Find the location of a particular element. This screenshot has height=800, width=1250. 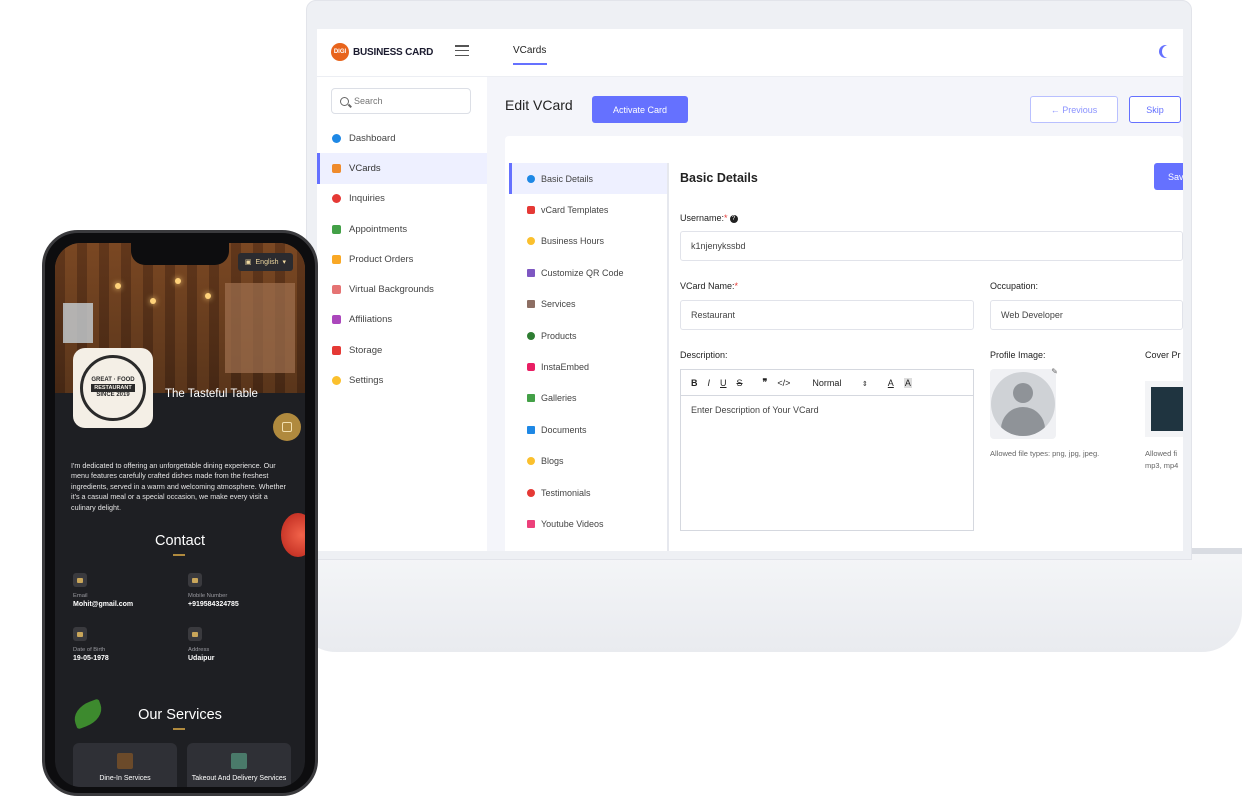

search-icon is located at coordinates (344, 101).